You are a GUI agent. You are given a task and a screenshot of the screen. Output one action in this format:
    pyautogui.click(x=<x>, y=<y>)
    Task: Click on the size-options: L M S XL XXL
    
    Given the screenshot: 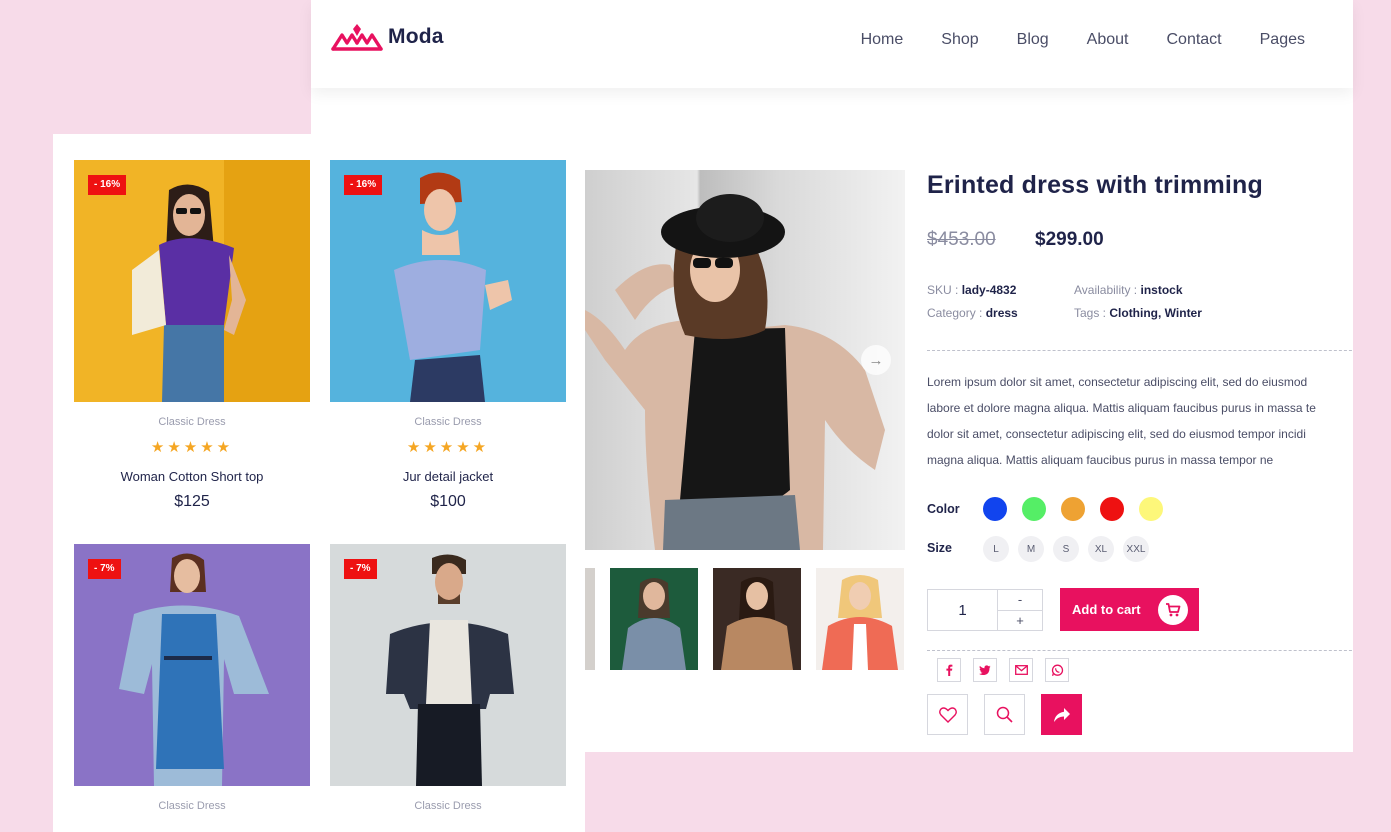 What is the action you would take?
    pyautogui.click(x=1066, y=549)
    